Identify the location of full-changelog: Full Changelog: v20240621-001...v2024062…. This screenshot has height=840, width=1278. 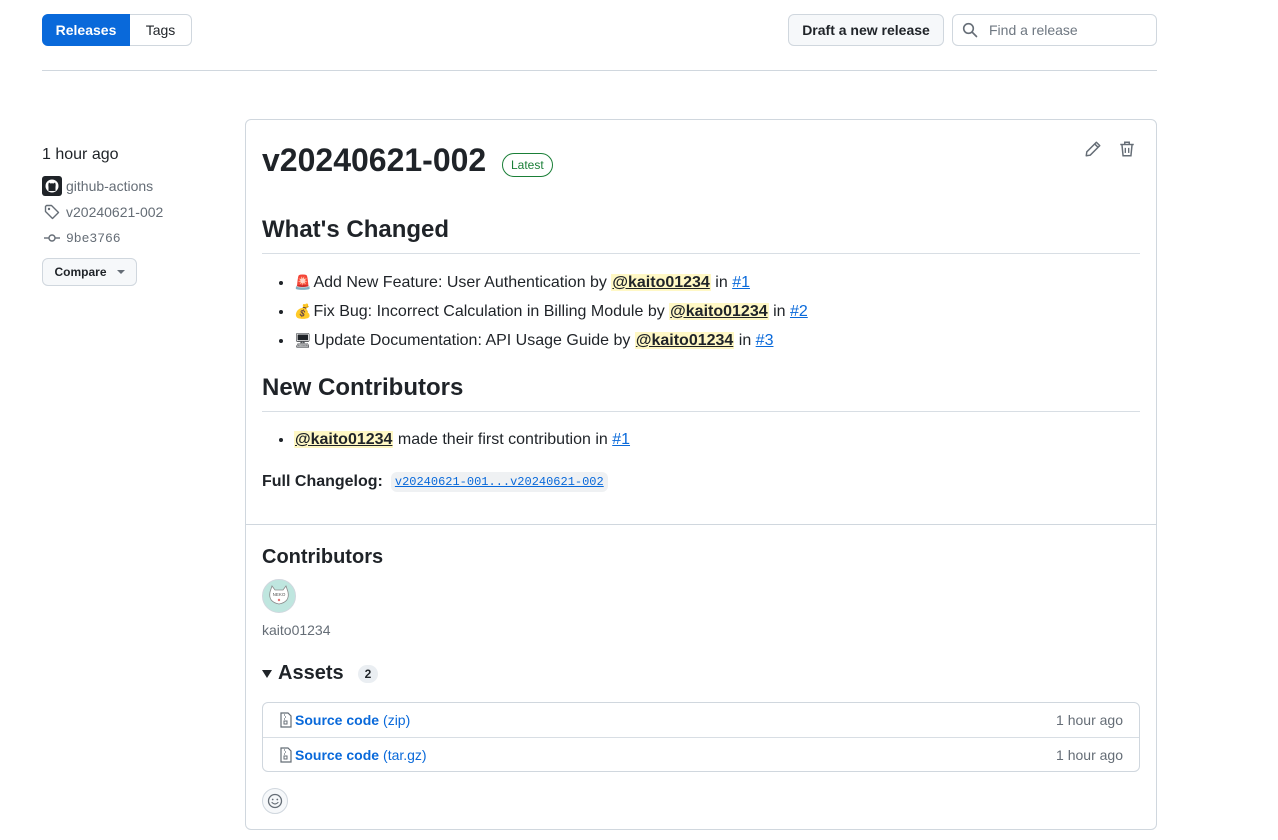
(435, 482).